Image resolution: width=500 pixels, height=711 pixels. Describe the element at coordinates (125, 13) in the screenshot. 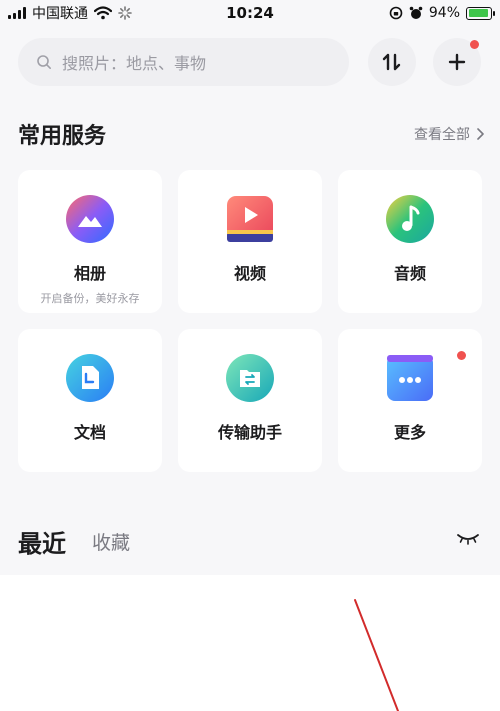

I see `loading-icon` at that location.